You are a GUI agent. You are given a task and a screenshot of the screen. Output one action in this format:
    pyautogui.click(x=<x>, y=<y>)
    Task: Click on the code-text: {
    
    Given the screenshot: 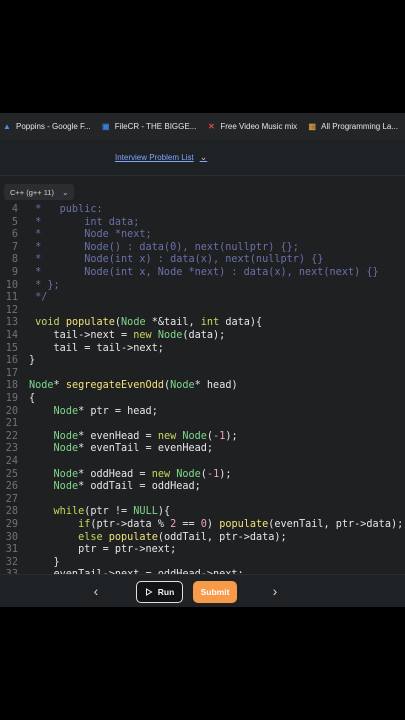 What is the action you would take?
    pyautogui.click(x=32, y=398)
    